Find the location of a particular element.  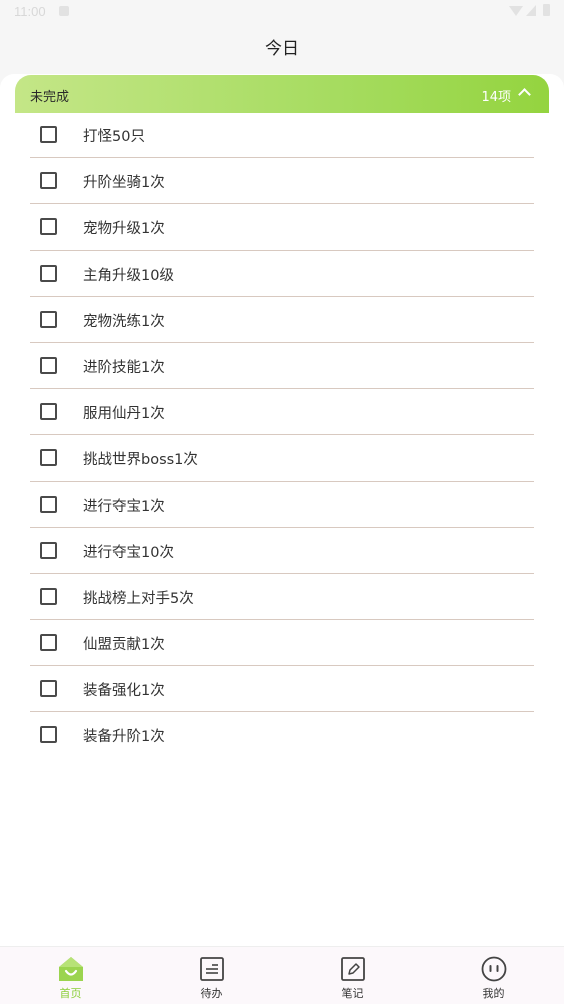

task-label: 服用仙丹1次 is located at coordinates (124, 414).